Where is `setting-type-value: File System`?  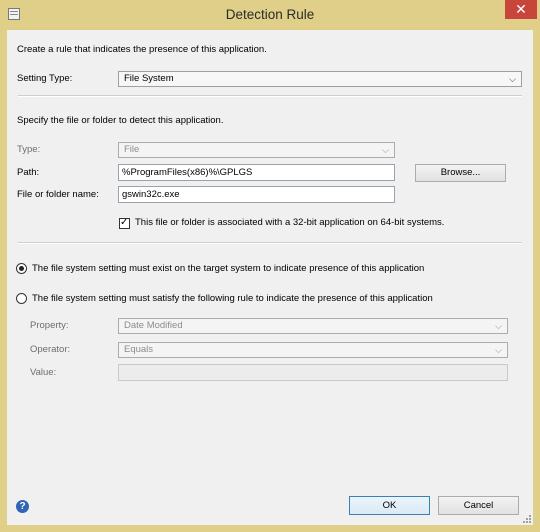
setting-type-value: File System is located at coordinates (149, 78).